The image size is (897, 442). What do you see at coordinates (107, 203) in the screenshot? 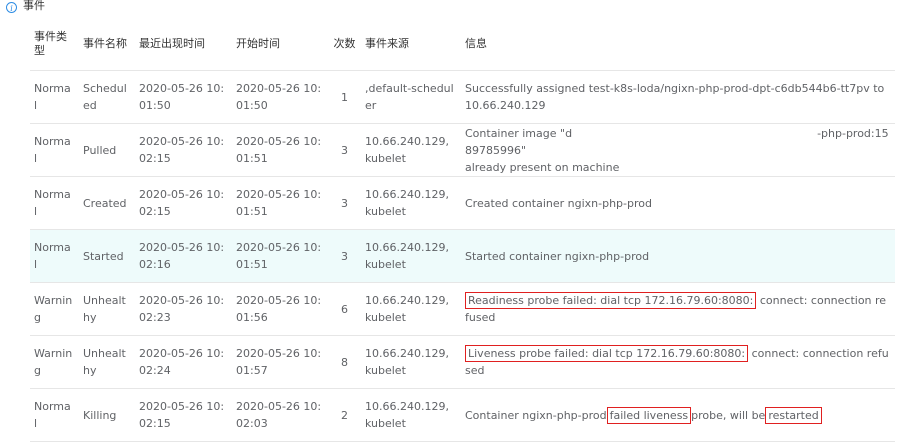
I see `event-name: Created` at bounding box center [107, 203].